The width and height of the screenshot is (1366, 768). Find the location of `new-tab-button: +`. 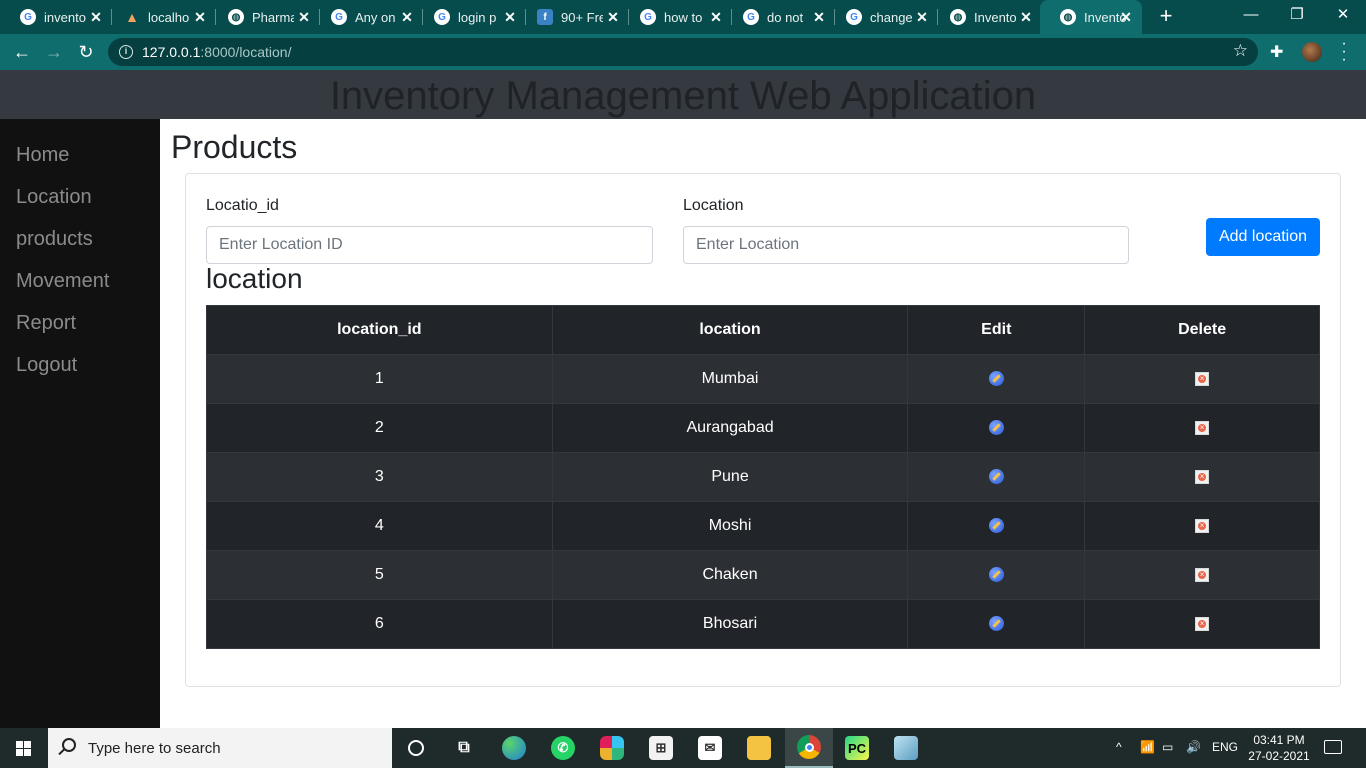

new-tab-button: + is located at coordinates (1166, 17).